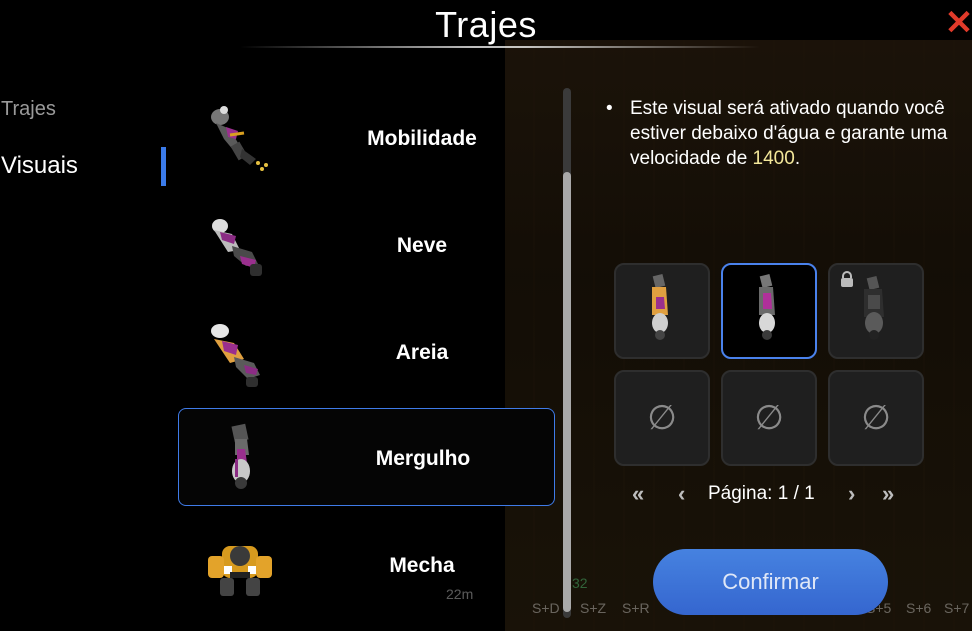 This screenshot has width=972, height=631. I want to click on list-scrollbar-thumb, so click(567, 392).